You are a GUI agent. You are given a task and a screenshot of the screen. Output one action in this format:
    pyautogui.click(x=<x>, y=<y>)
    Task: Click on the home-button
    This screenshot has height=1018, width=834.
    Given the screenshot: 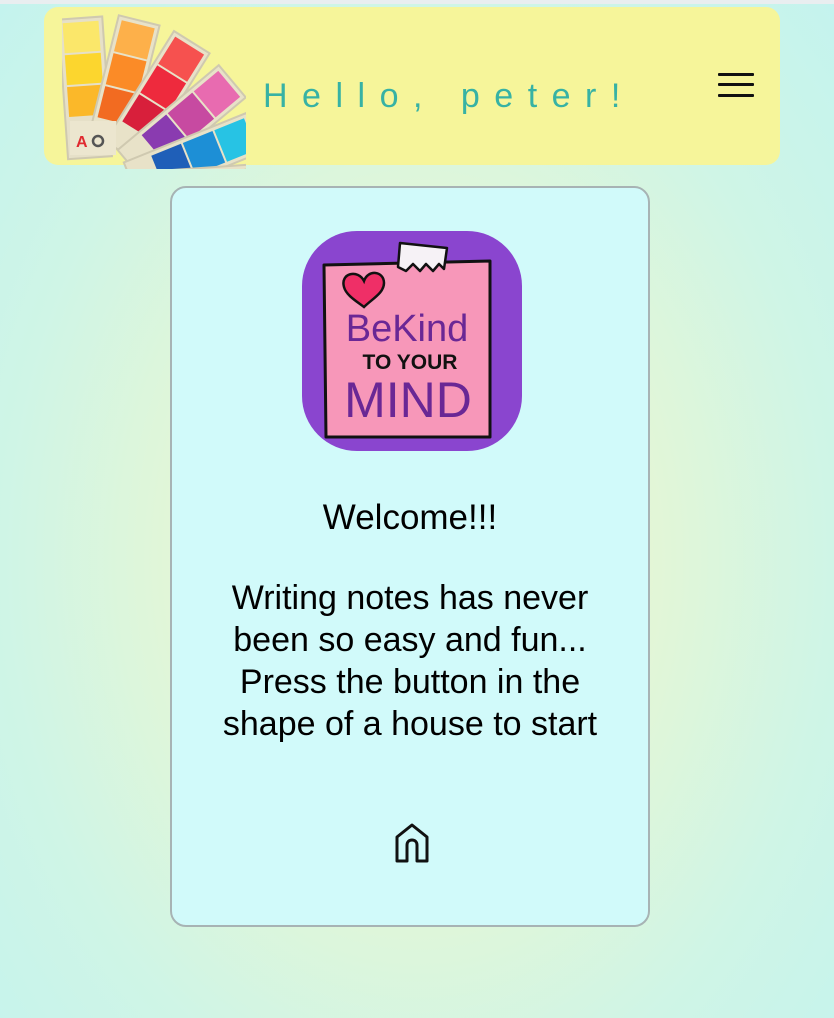 What is the action you would take?
    pyautogui.click(x=412, y=842)
    